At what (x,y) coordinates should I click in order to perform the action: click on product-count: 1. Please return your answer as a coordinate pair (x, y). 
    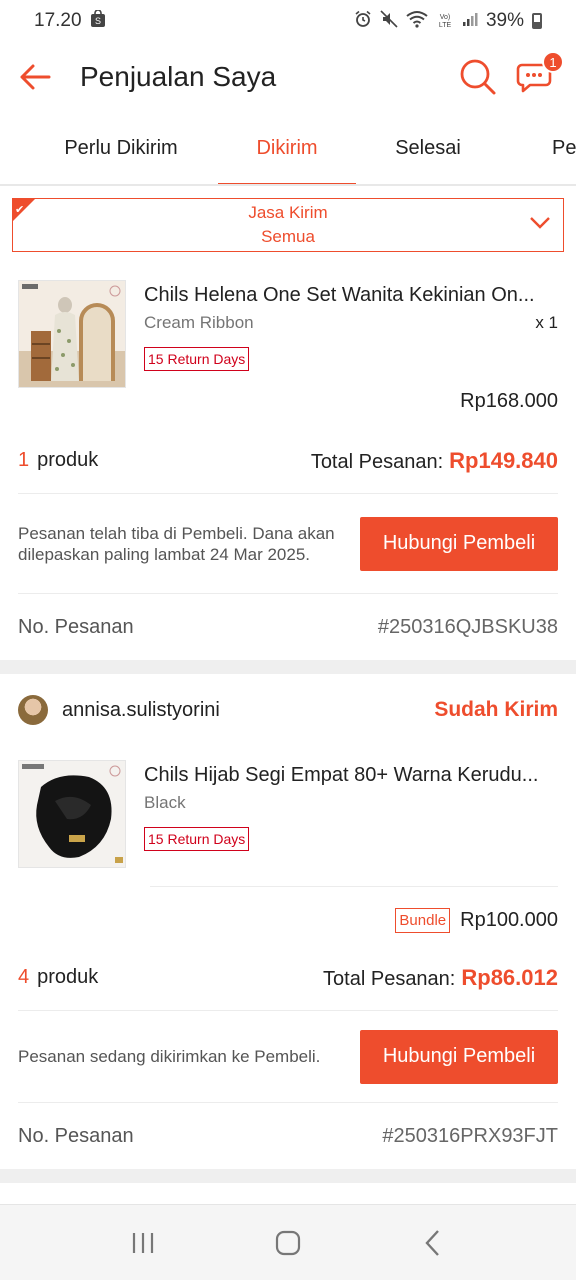
    Looking at the image, I should click on (24, 460).